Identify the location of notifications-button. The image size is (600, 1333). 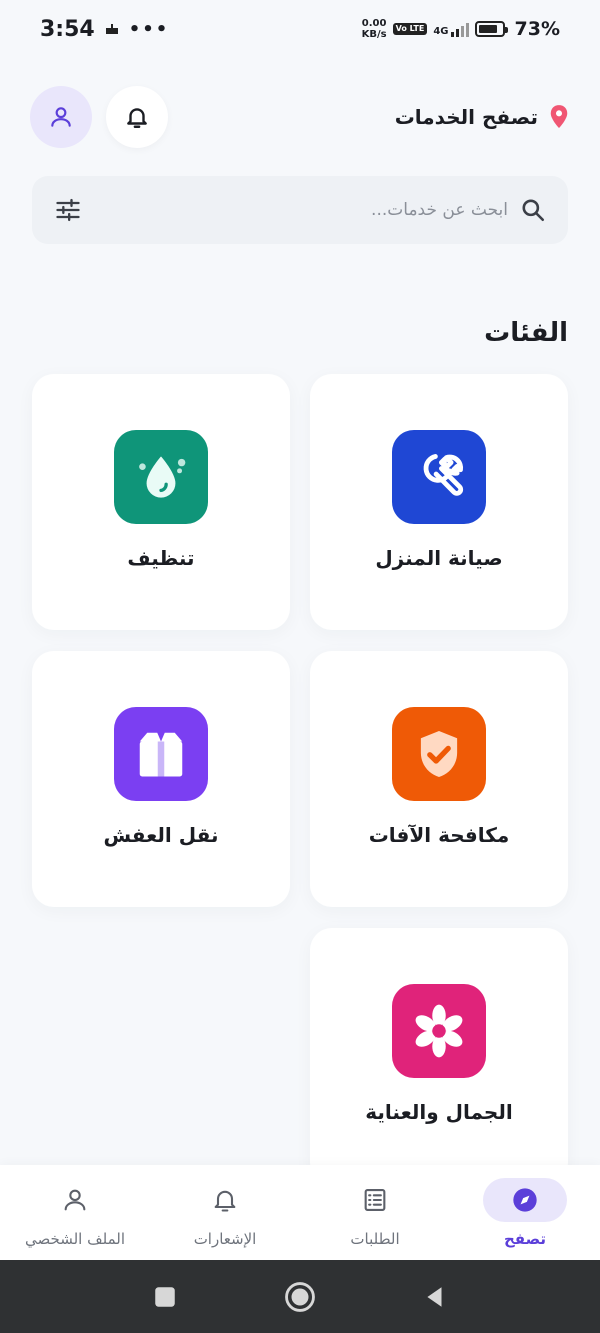
(137, 117).